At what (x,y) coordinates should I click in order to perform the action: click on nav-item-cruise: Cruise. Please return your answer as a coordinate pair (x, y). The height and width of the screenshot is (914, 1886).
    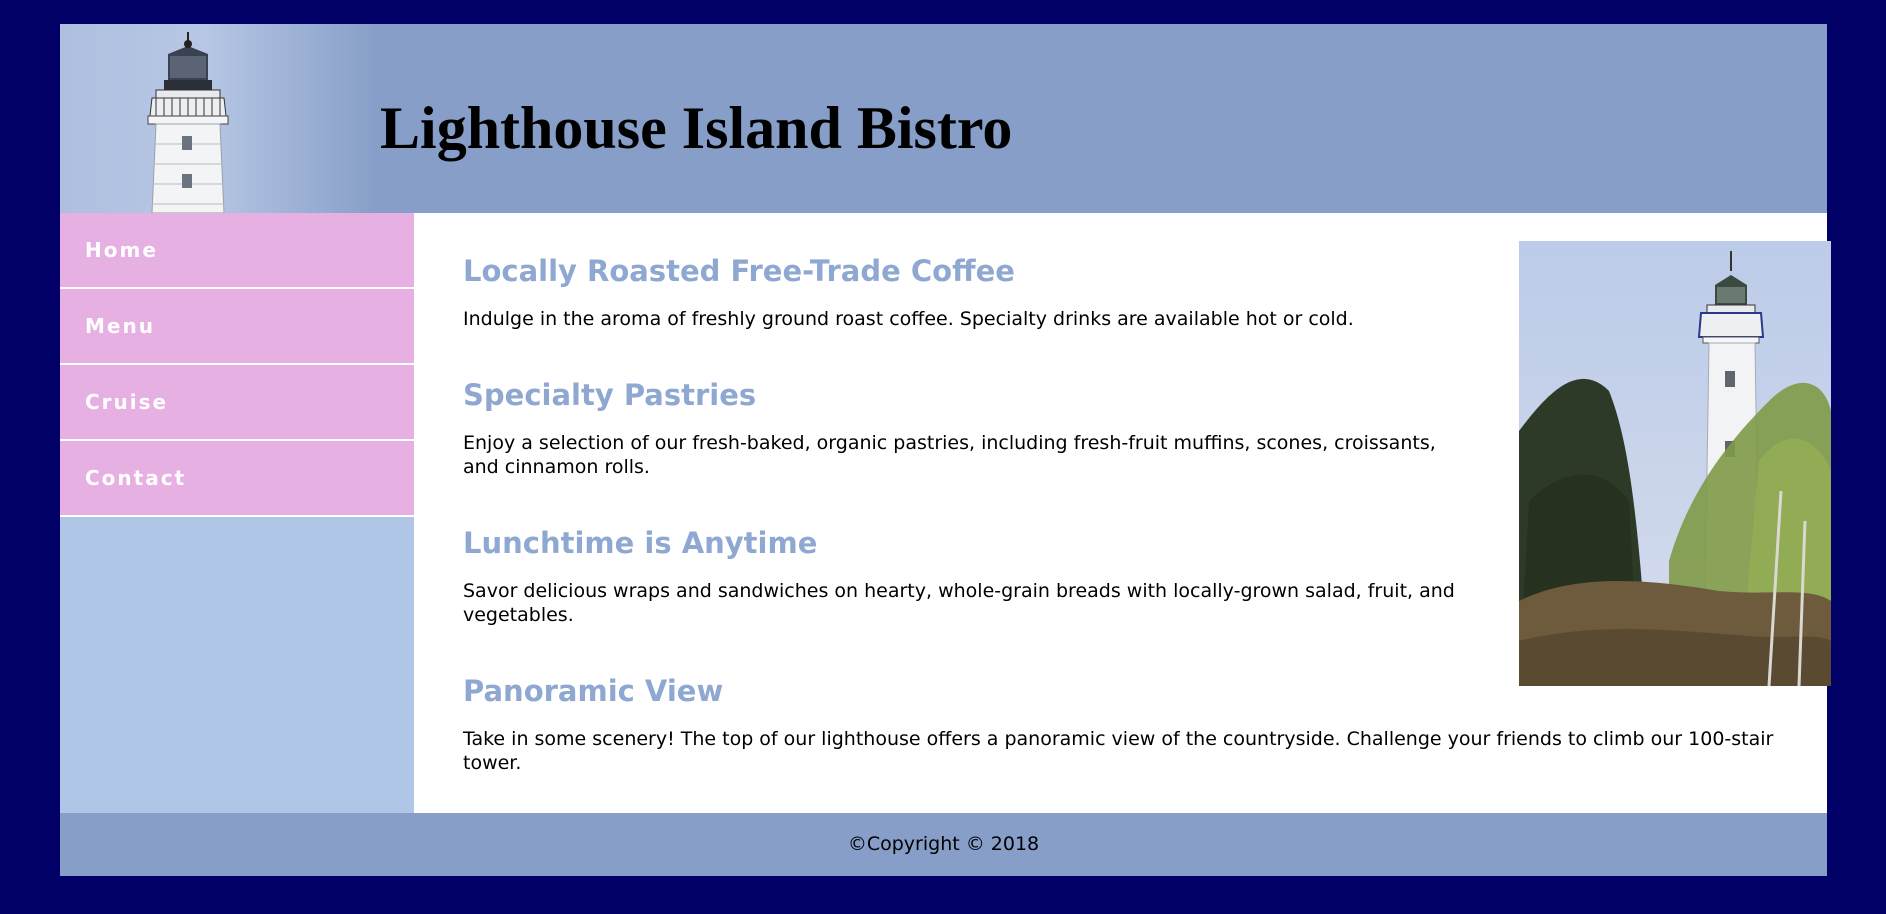
    Looking at the image, I should click on (237, 403).